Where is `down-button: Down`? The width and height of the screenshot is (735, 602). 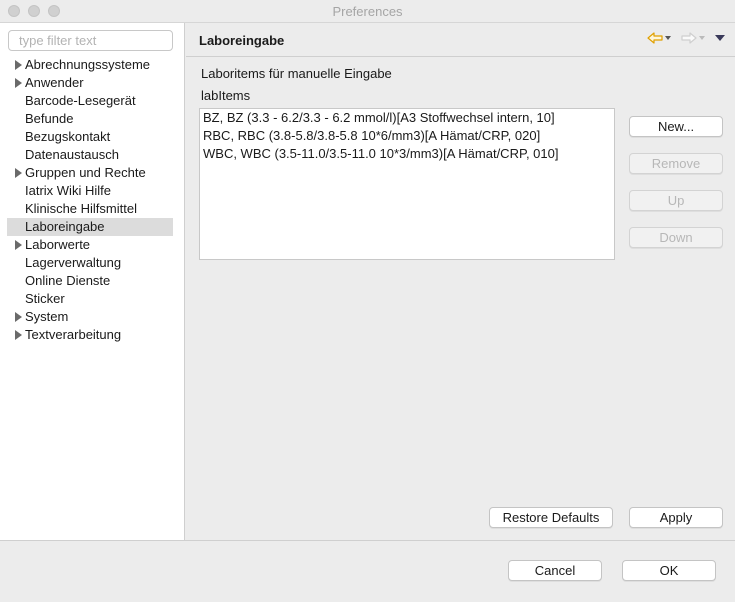
down-button: Down is located at coordinates (676, 237).